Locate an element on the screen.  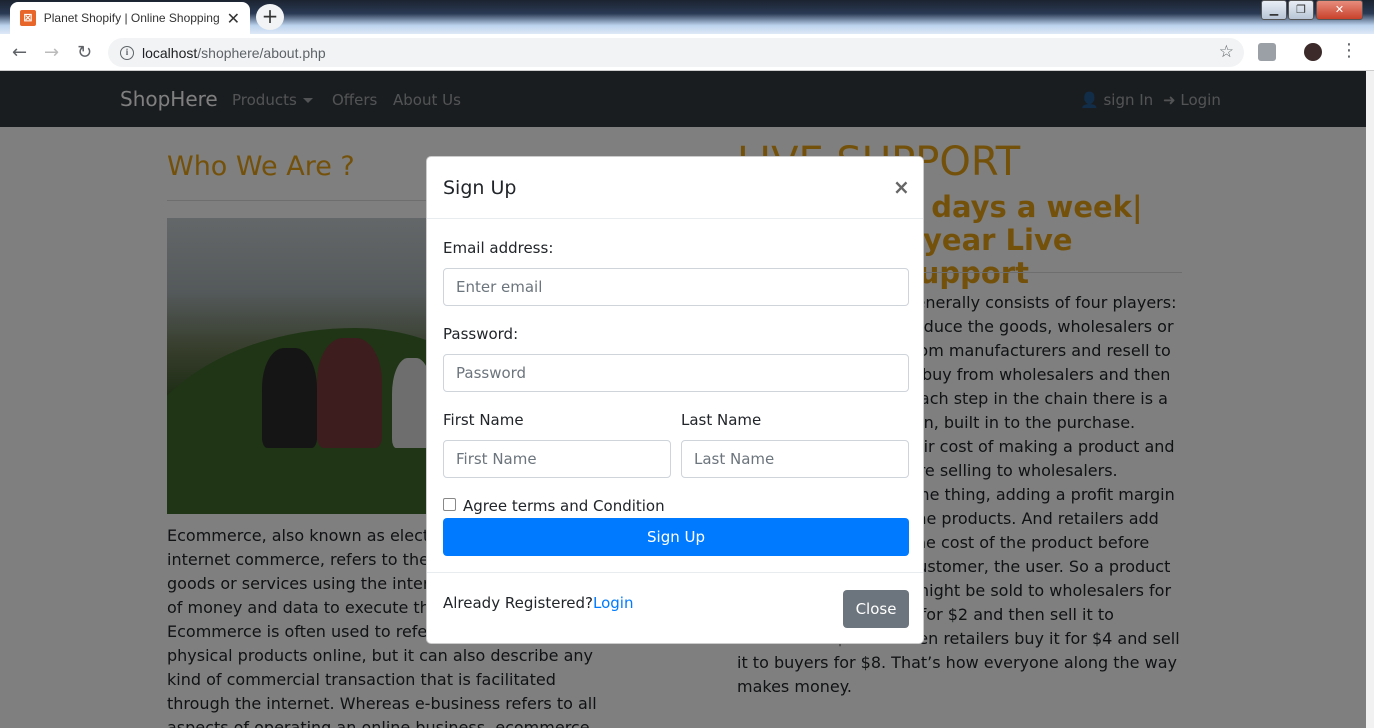
minimize-button: ▁ is located at coordinates (1274, 10).